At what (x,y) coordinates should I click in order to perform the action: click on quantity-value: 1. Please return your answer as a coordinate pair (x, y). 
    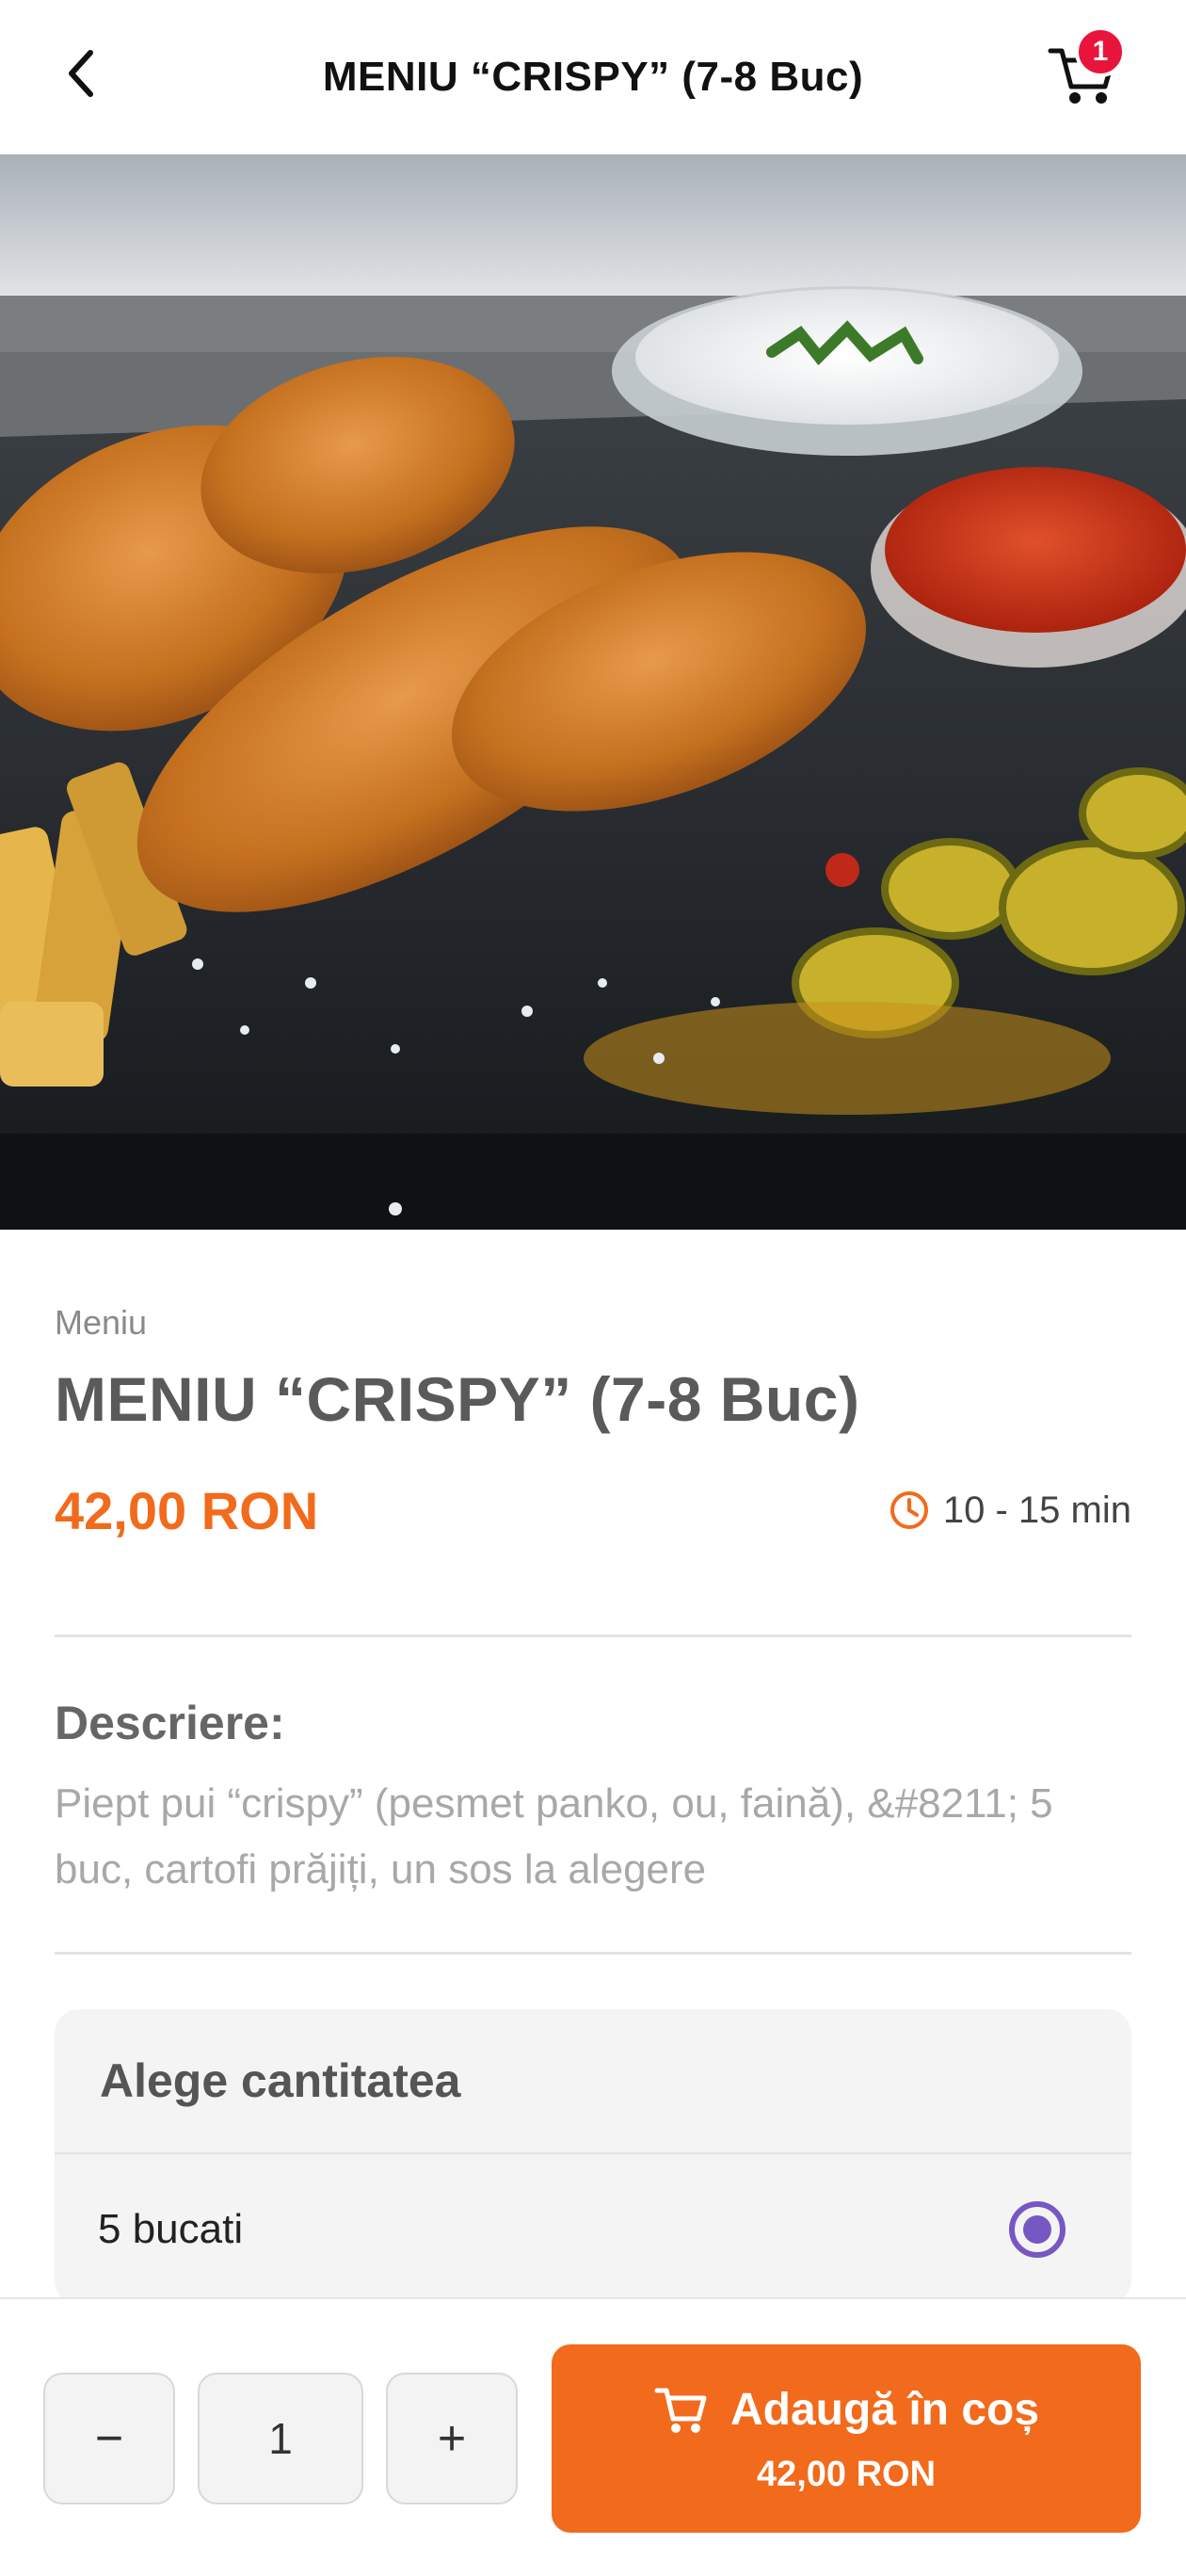
    Looking at the image, I should click on (280, 2438).